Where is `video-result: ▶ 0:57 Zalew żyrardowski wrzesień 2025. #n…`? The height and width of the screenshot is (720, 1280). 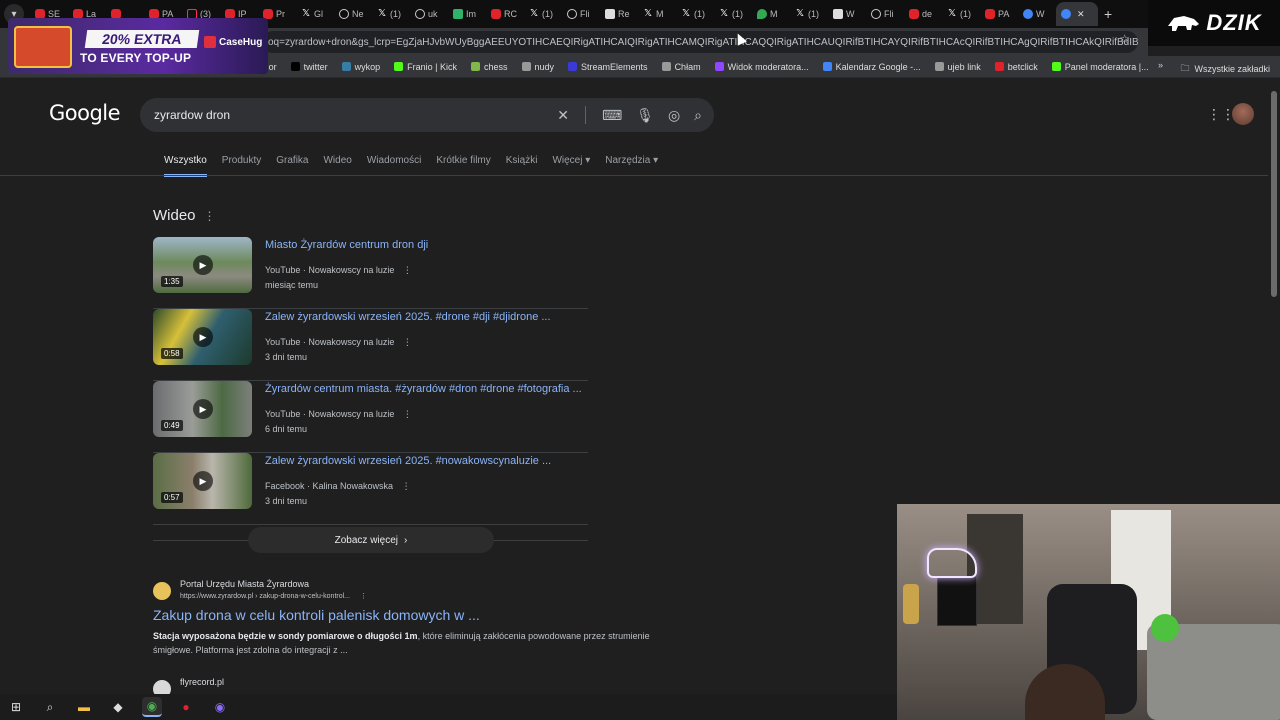
video-result: ▶ 0:57 Zalew żyrardowski wrzesień 2025. #n… is located at coordinates (370, 489).